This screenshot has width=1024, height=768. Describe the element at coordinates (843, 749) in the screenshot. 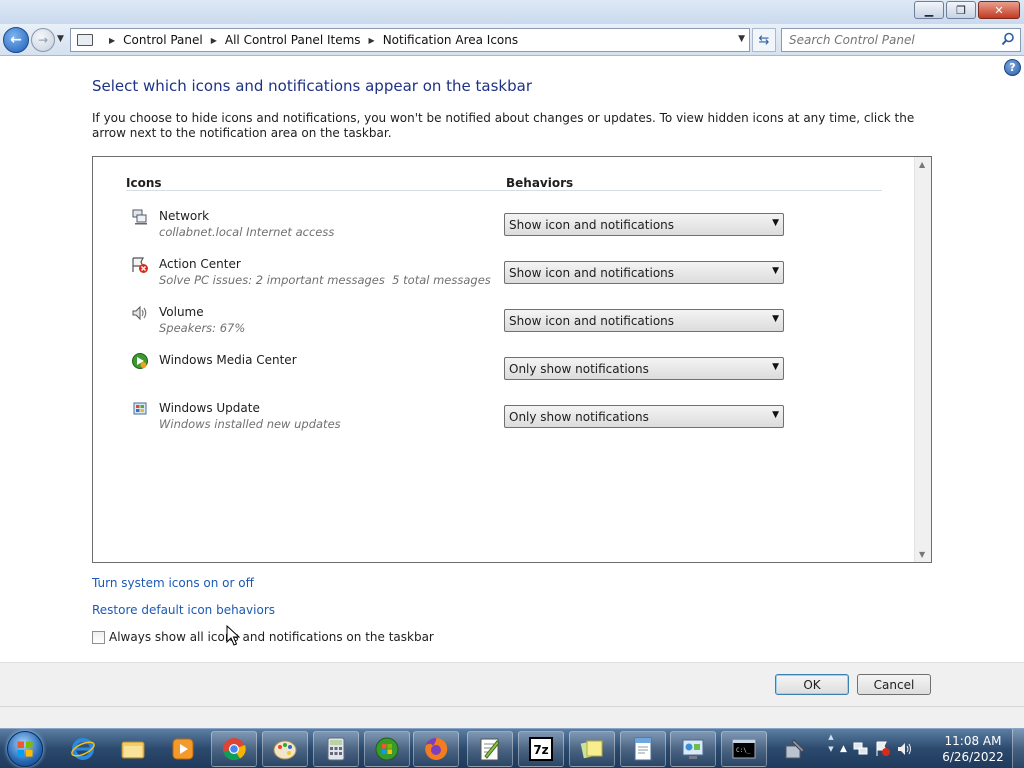

I see `show-hidden-icons-chevron-icon: ▲` at that location.